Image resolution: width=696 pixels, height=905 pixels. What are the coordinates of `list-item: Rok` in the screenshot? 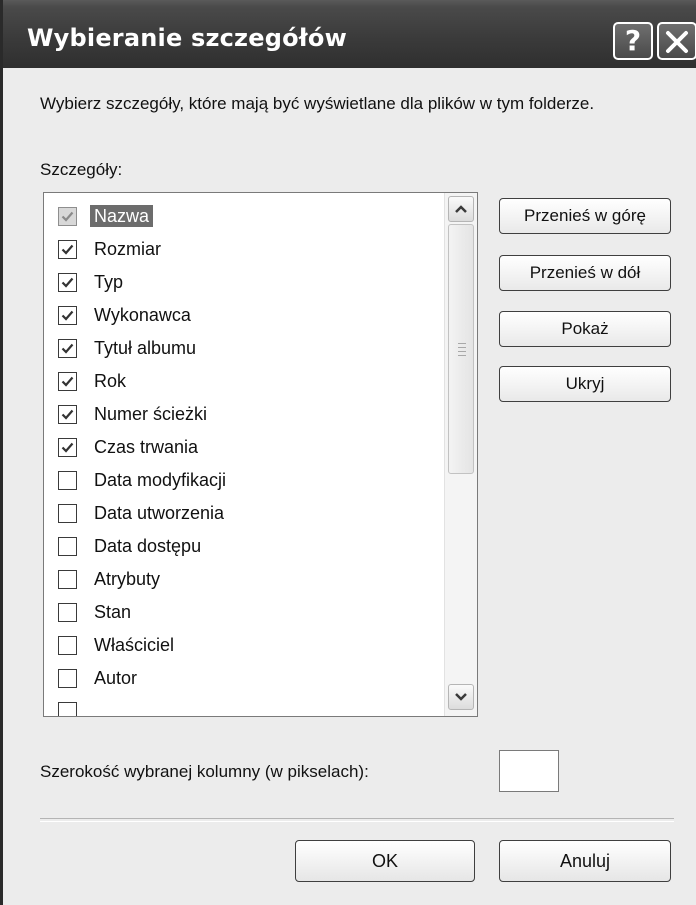 It's located at (244, 380).